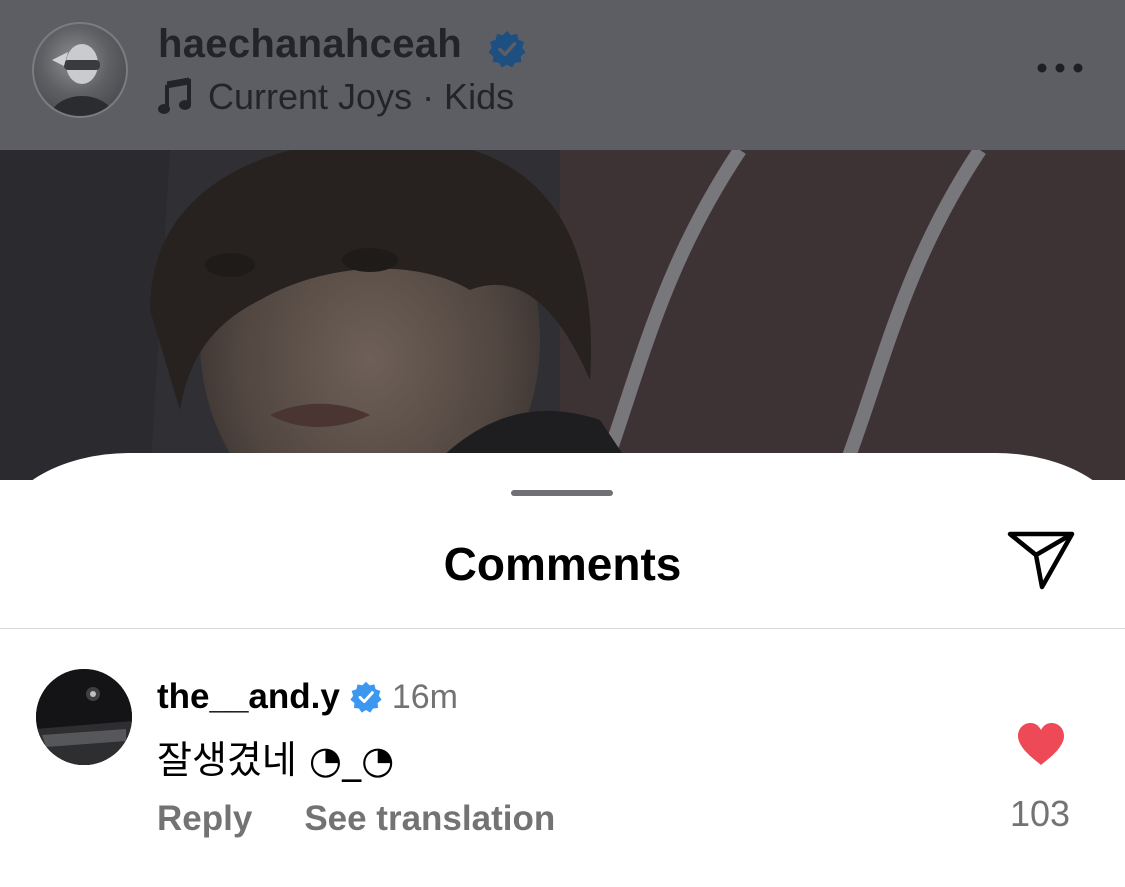  I want to click on heart-icon, so click(1041, 744).